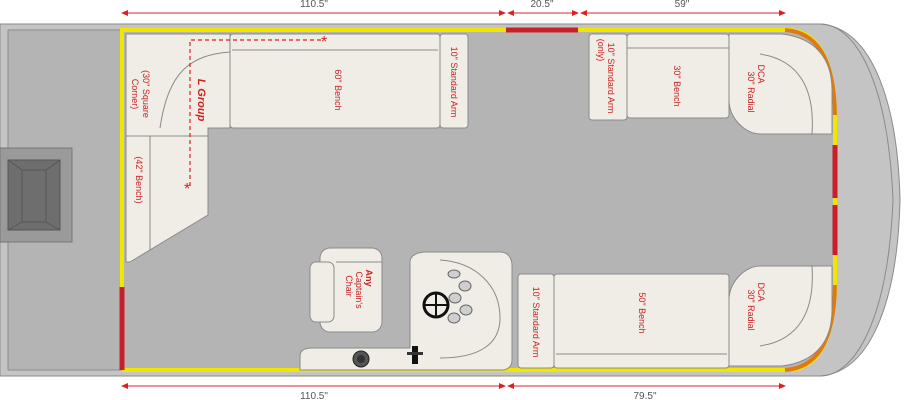  I want to click on label-std-arm-only-line1: 10" Standard Arm, so click(611, 78).